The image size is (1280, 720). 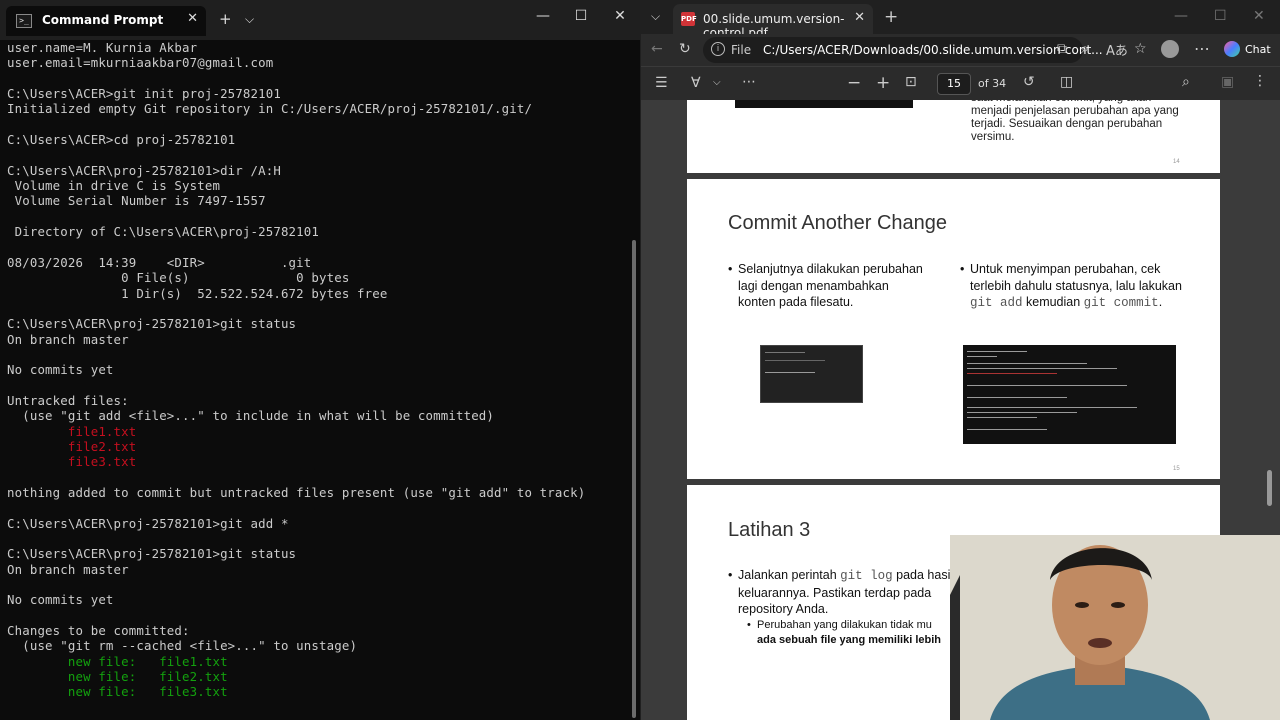 What do you see at coordinates (655, 16) in the screenshot?
I see `tab-actions-icon: ⌵` at bounding box center [655, 16].